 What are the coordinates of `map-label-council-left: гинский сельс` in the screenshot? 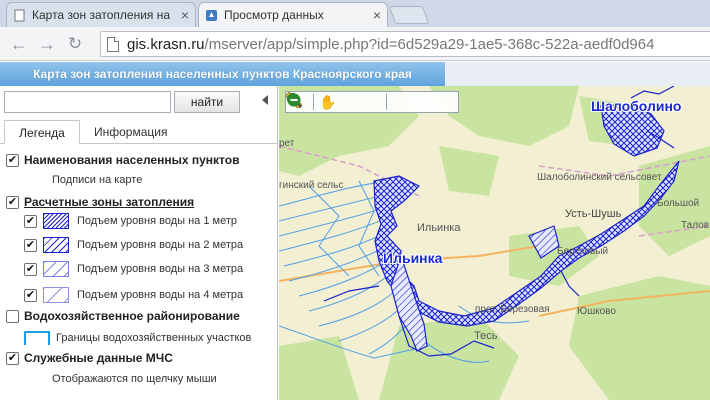 It's located at (311, 185).